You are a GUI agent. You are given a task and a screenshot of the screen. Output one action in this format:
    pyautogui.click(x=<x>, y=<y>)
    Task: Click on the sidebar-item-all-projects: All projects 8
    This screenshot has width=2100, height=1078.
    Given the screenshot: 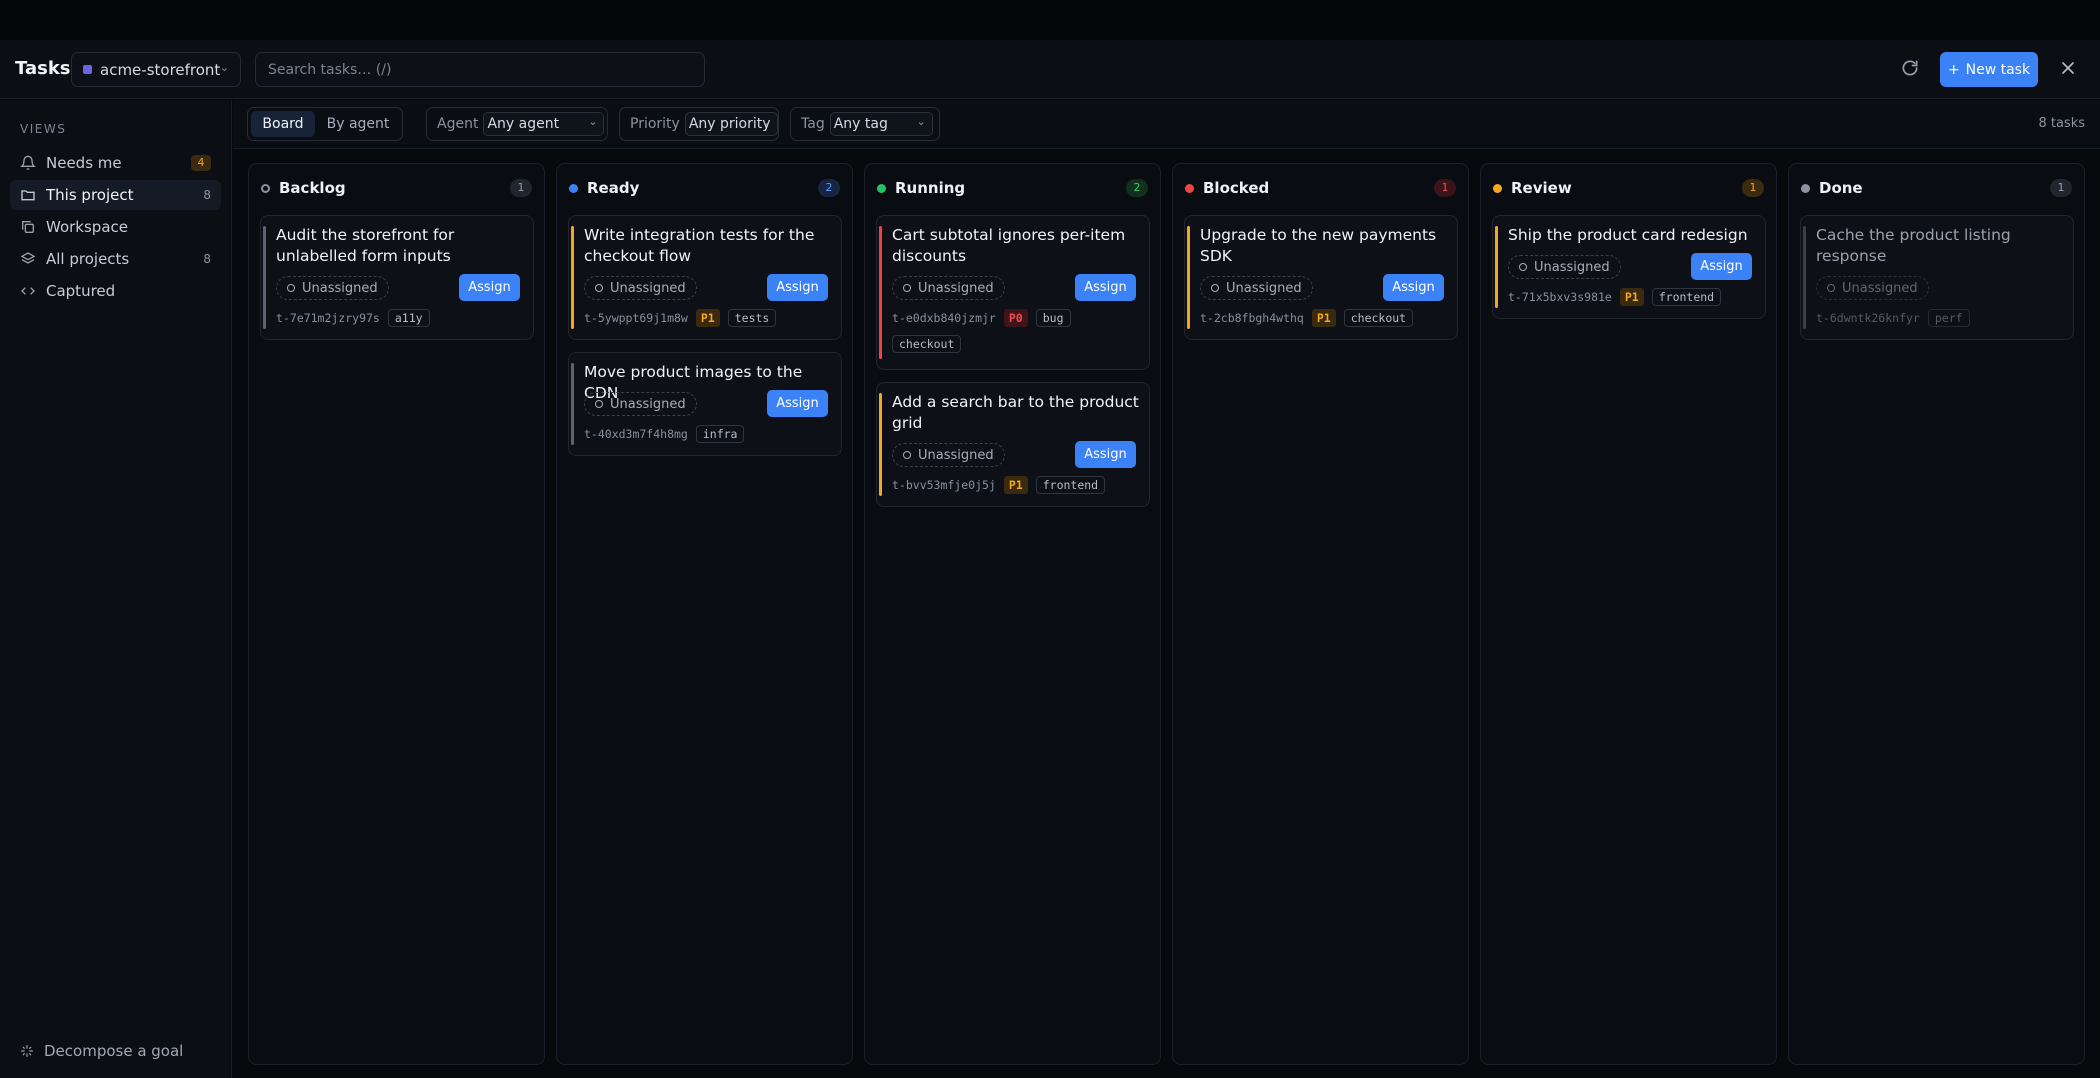 What is the action you would take?
    pyautogui.click(x=115, y=259)
    